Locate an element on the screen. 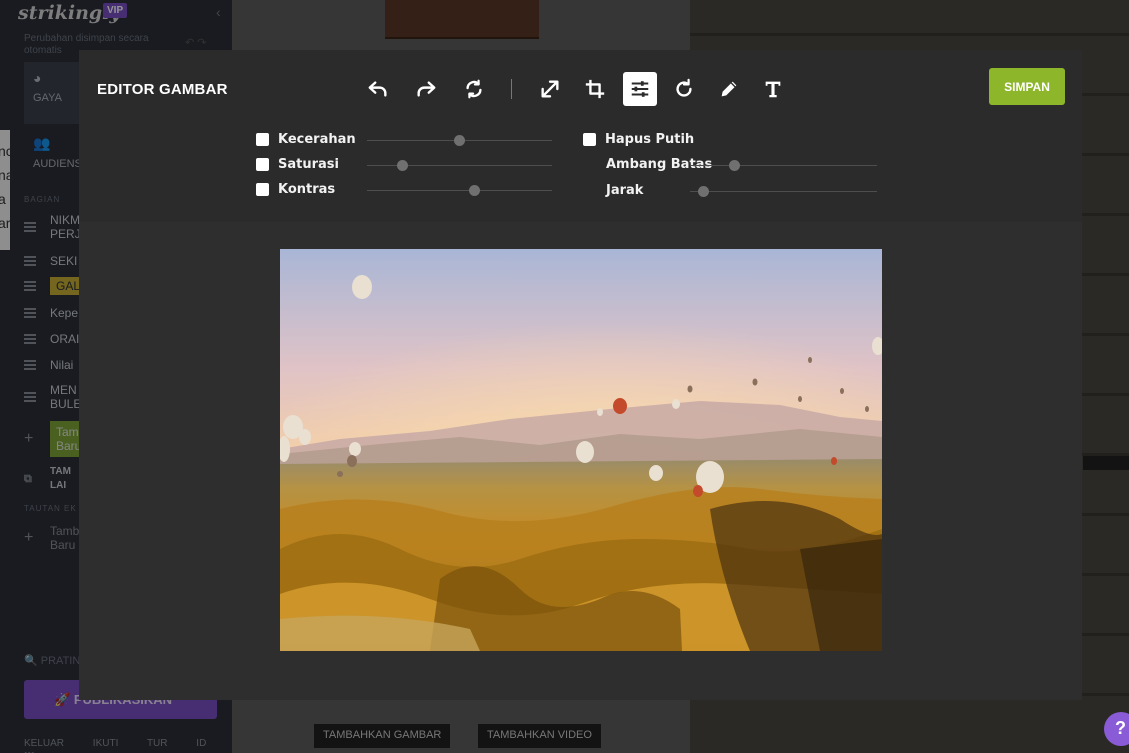  draw-icon is located at coordinates (729, 89).